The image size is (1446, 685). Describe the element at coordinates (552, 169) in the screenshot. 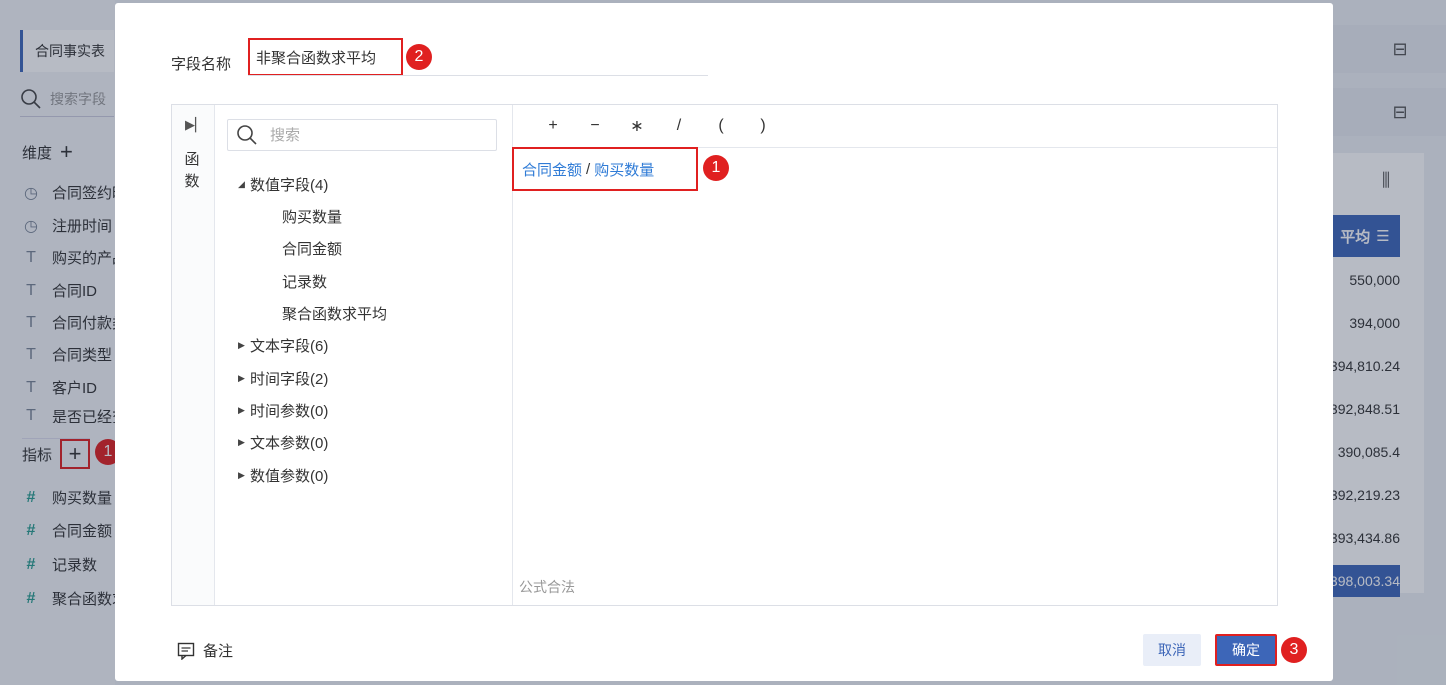

I see `formula-field-token: 合同金额` at that location.